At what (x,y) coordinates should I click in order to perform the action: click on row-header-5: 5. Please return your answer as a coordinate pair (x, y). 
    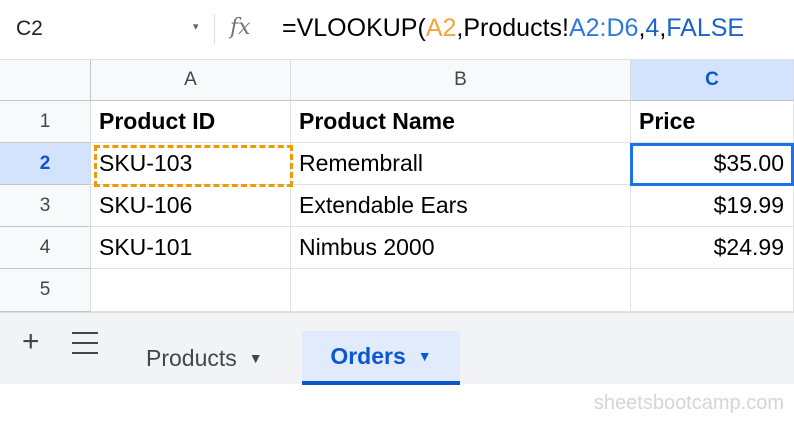
    Looking at the image, I should click on (45, 290).